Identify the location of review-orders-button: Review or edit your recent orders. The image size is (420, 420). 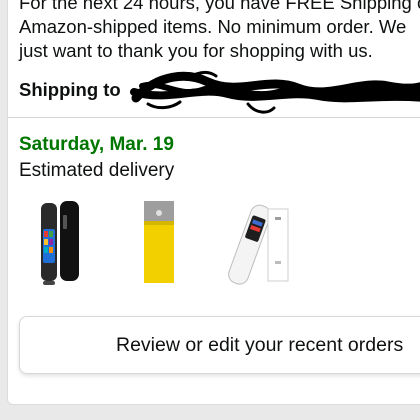
(219, 345).